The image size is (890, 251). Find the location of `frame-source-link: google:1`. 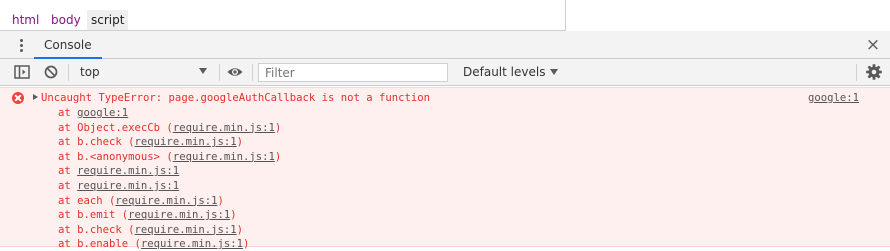

frame-source-link: google:1 is located at coordinates (102, 113).